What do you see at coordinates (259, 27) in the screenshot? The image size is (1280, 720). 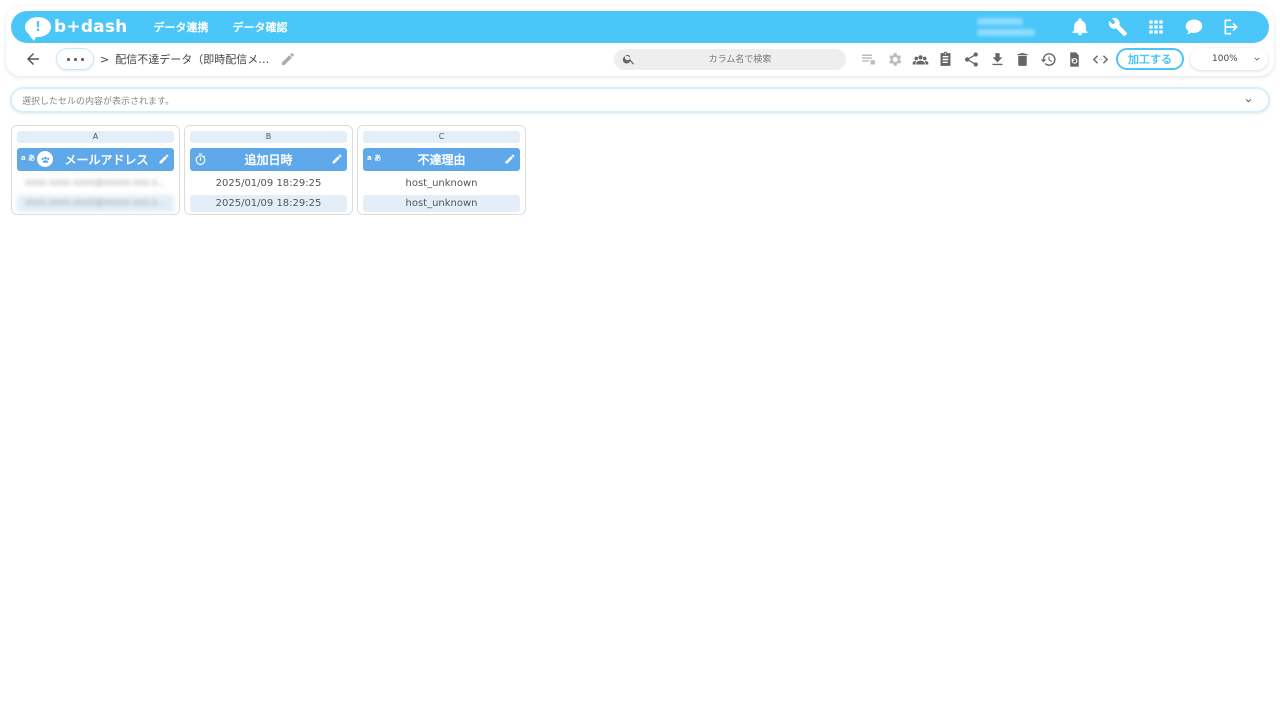 I see `nav-link-data-check: データ確認` at bounding box center [259, 27].